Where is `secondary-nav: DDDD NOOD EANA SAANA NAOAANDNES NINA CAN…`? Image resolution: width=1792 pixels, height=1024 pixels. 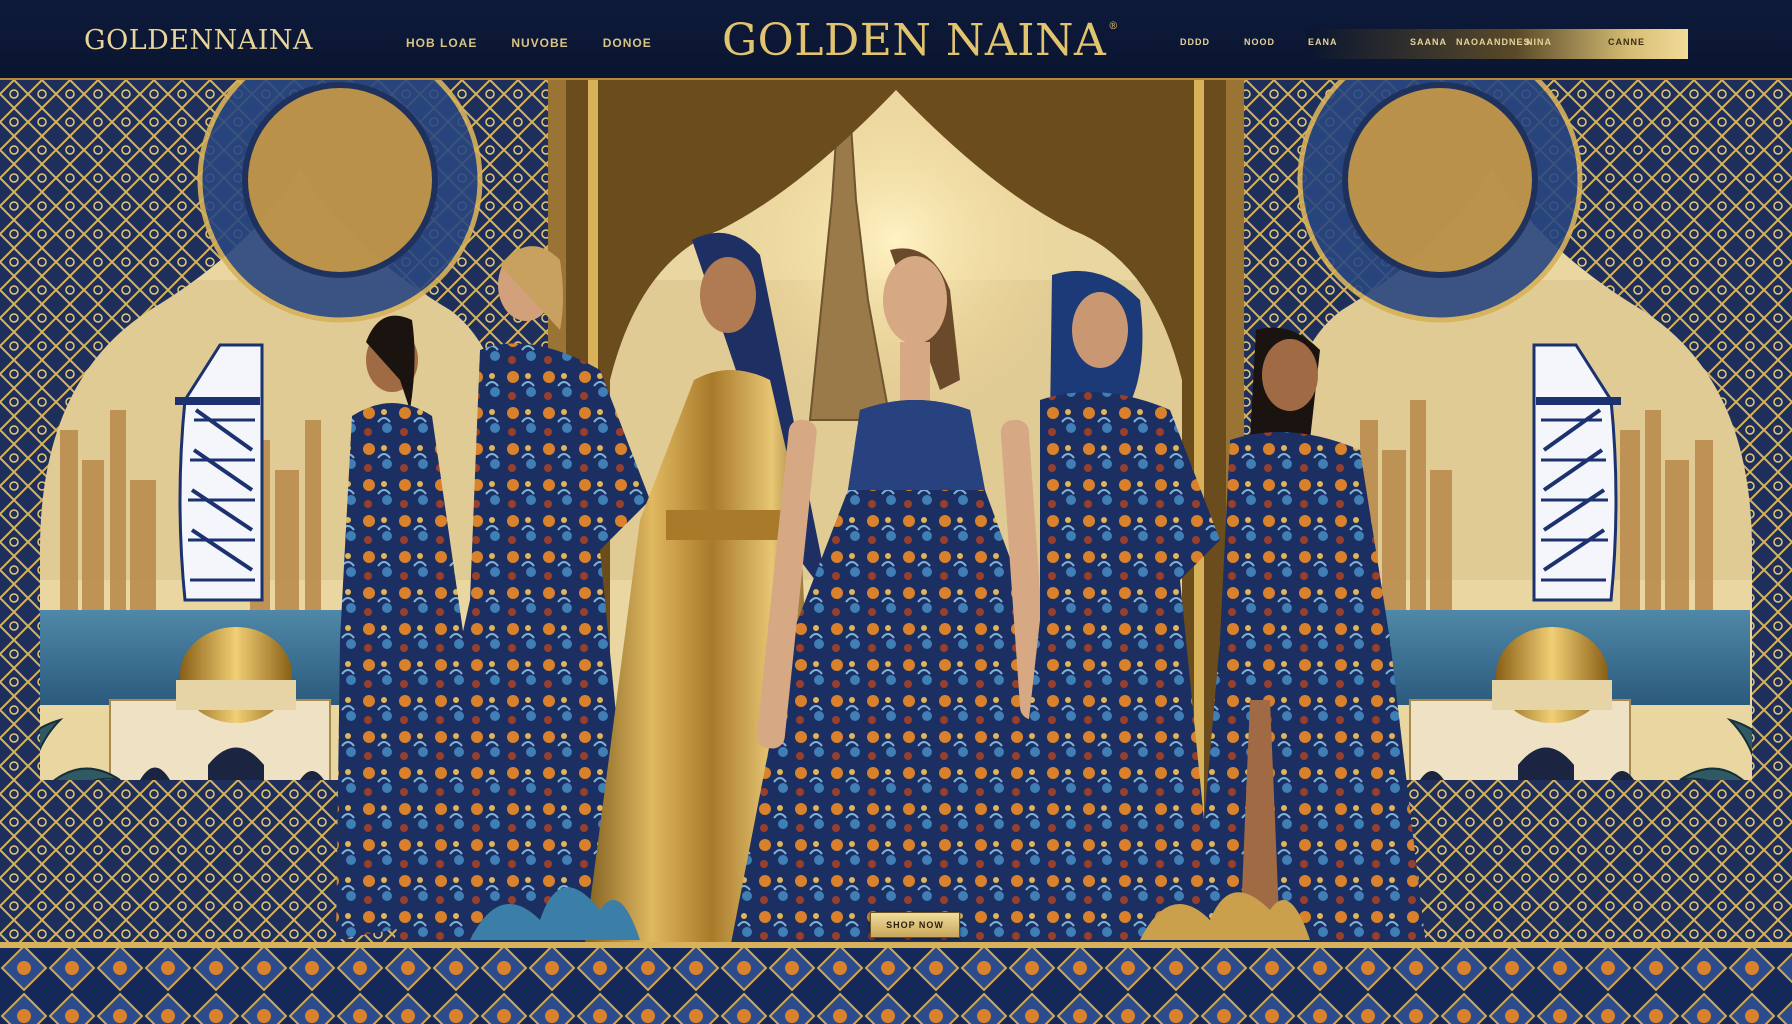 secondary-nav: DDDD NOOD EANA SAANA NAOAANDNES NINA CAN… is located at coordinates (1434, 44).